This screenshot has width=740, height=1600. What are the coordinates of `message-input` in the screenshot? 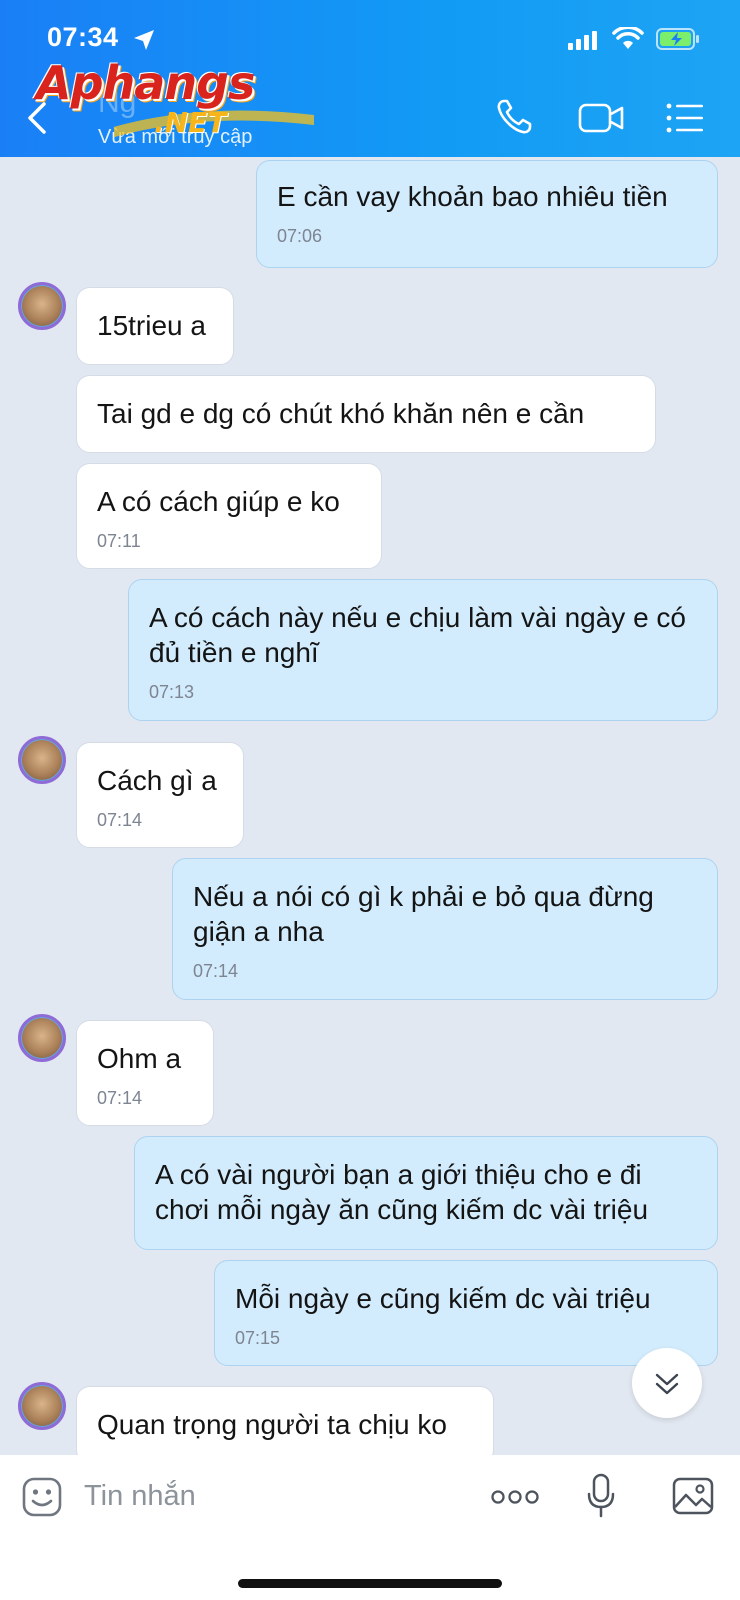 It's located at (274, 1496).